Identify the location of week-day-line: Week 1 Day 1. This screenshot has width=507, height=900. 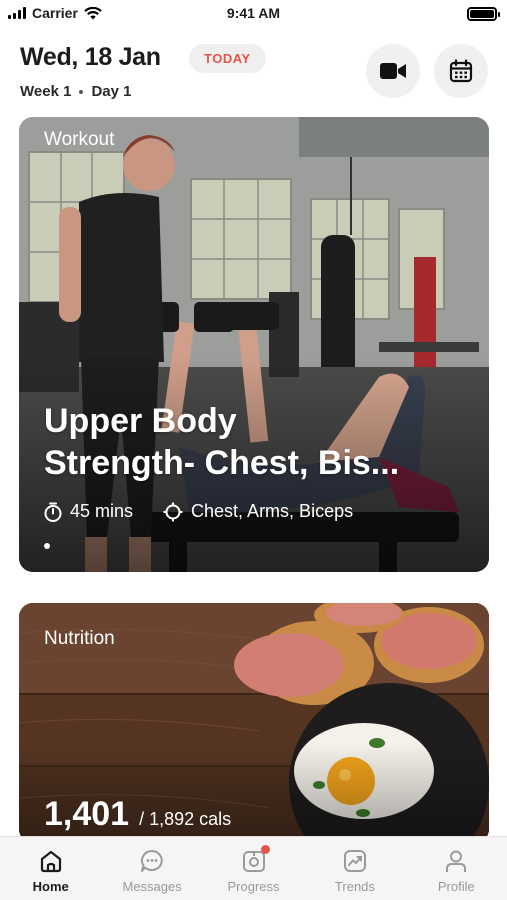
(75, 91).